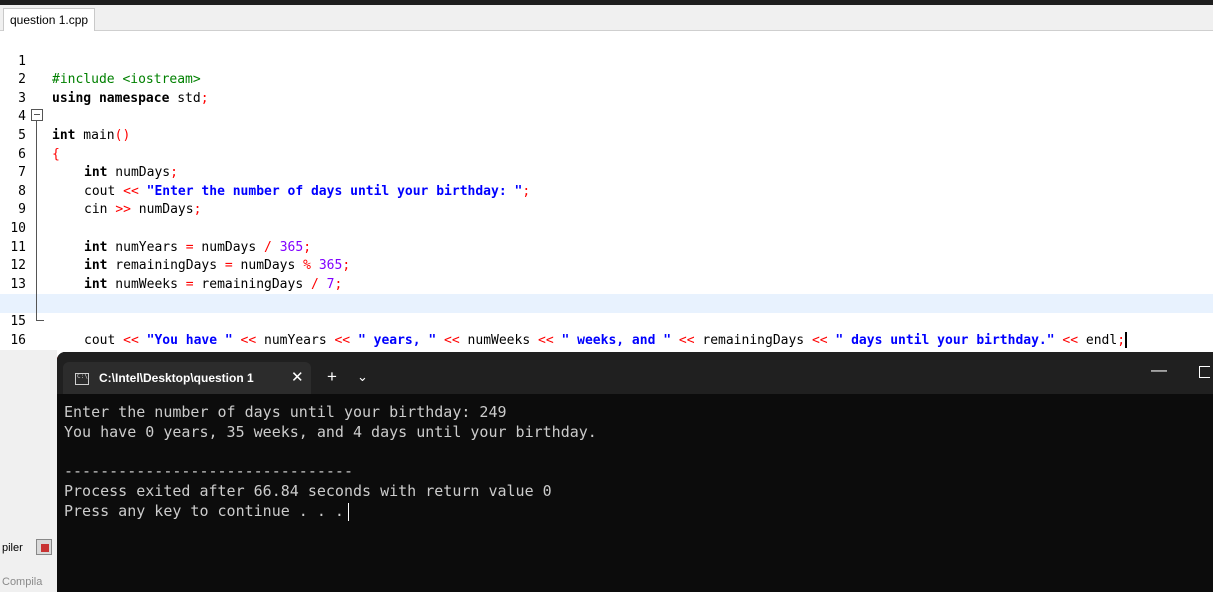 The height and width of the screenshot is (592, 1213). I want to click on text-cursor, so click(1126, 340).